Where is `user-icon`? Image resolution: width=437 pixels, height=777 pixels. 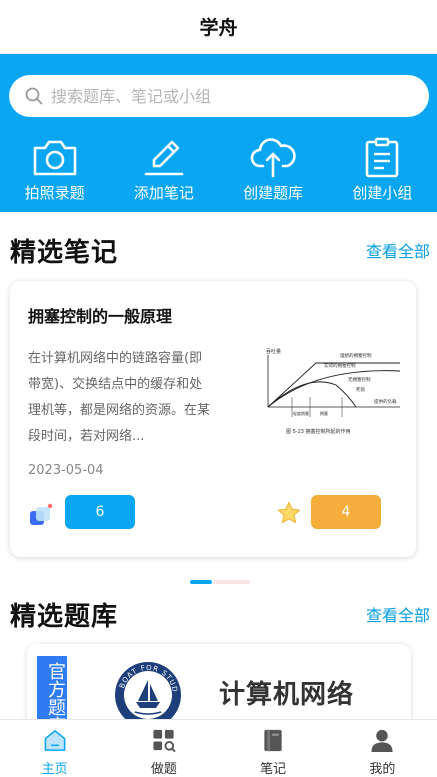
user-icon is located at coordinates (382, 741).